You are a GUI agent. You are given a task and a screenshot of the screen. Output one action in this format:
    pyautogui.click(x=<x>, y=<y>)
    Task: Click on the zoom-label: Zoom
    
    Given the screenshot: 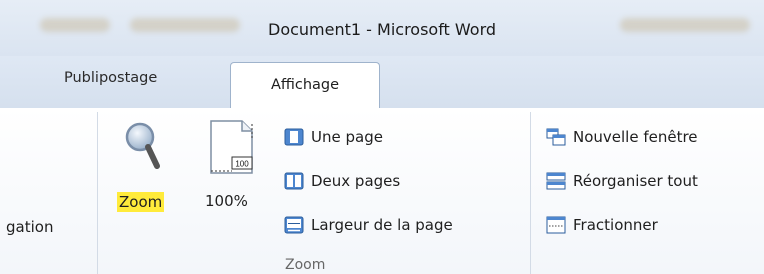 What is the action you would take?
    pyautogui.click(x=141, y=202)
    